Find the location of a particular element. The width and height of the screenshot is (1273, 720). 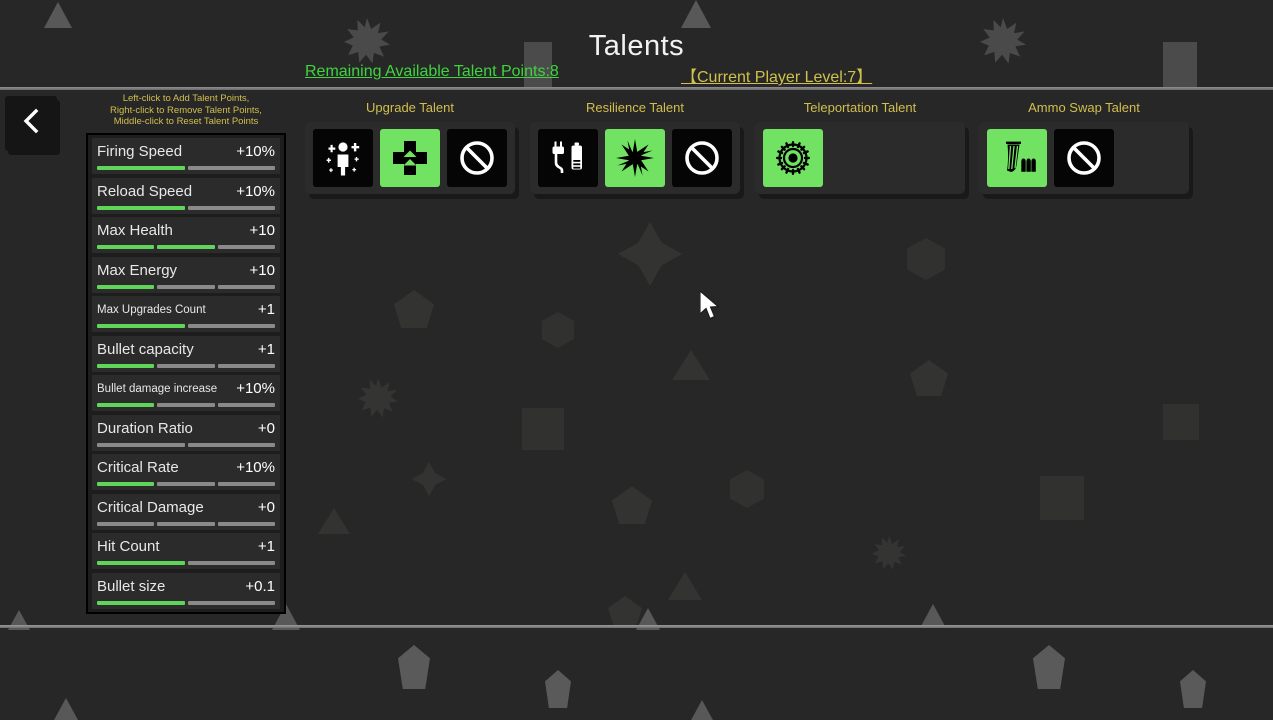

stat-row: Max Health +10 is located at coordinates (186, 235).